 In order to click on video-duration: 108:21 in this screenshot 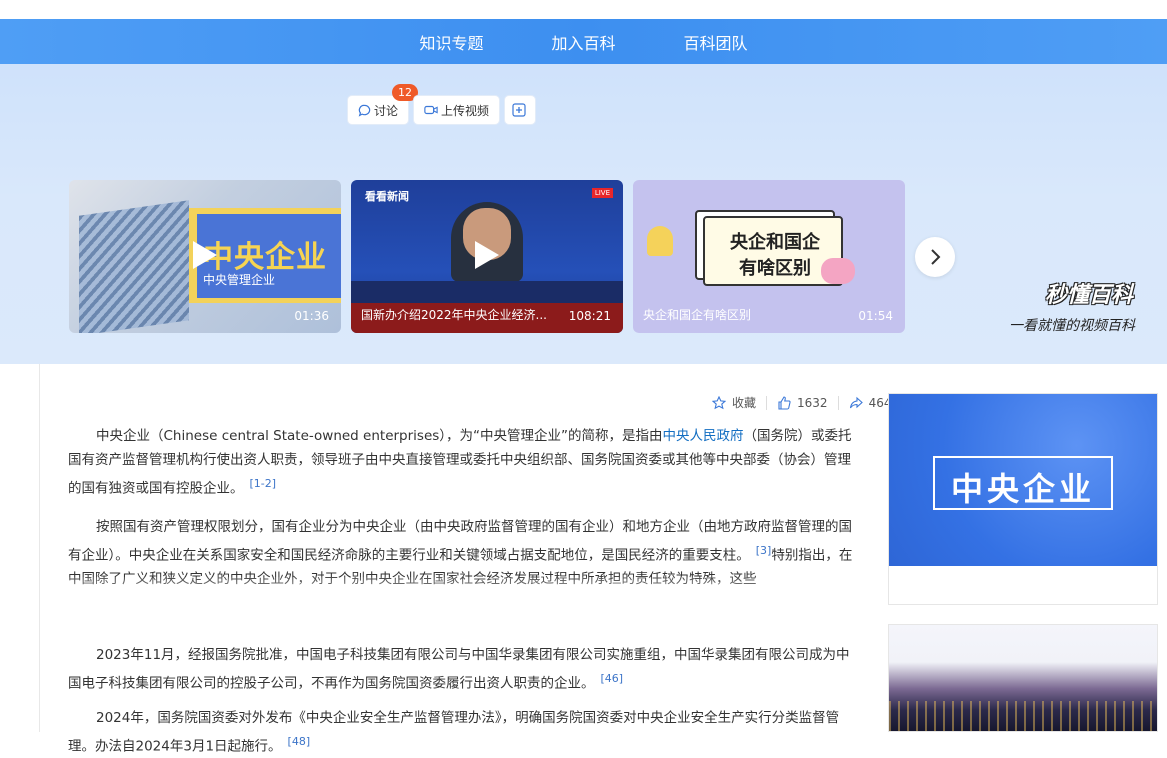, I will do `click(590, 316)`.